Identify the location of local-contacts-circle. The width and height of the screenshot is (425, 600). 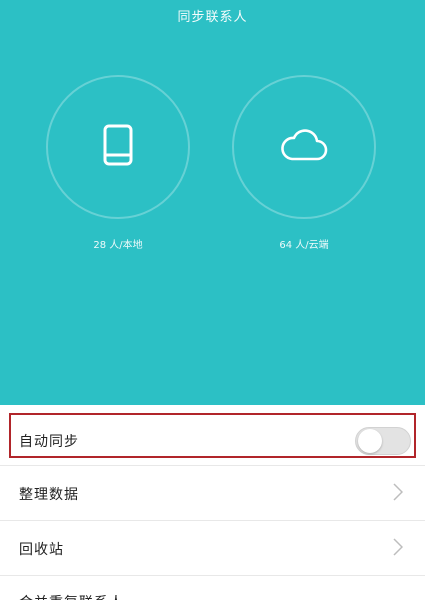
(118, 147).